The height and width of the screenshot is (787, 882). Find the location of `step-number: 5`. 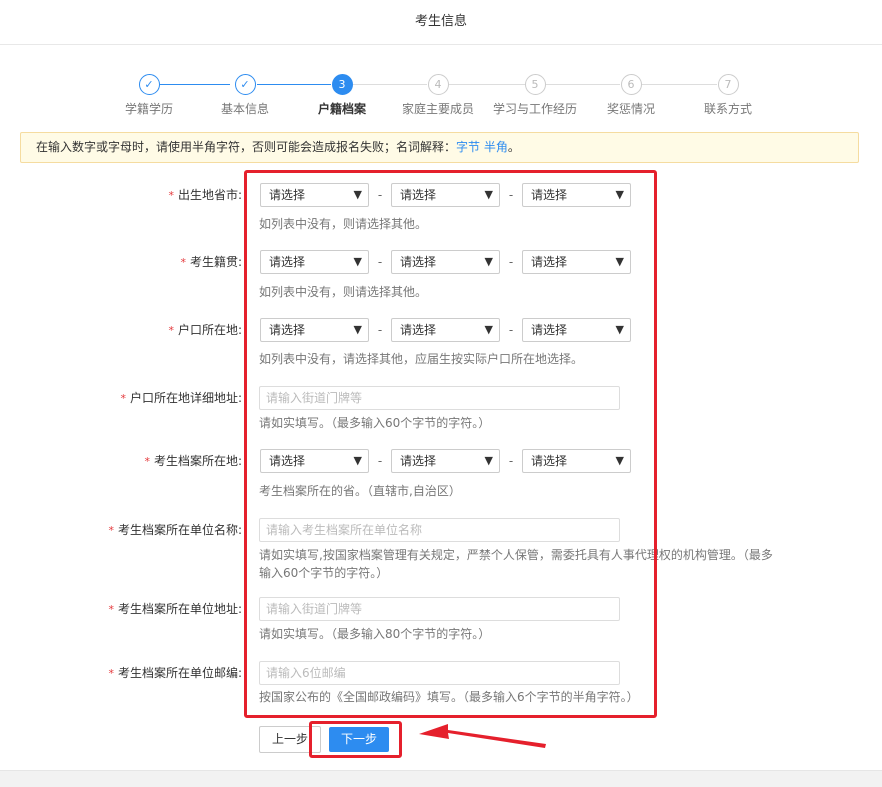

step-number: 5 is located at coordinates (535, 84).